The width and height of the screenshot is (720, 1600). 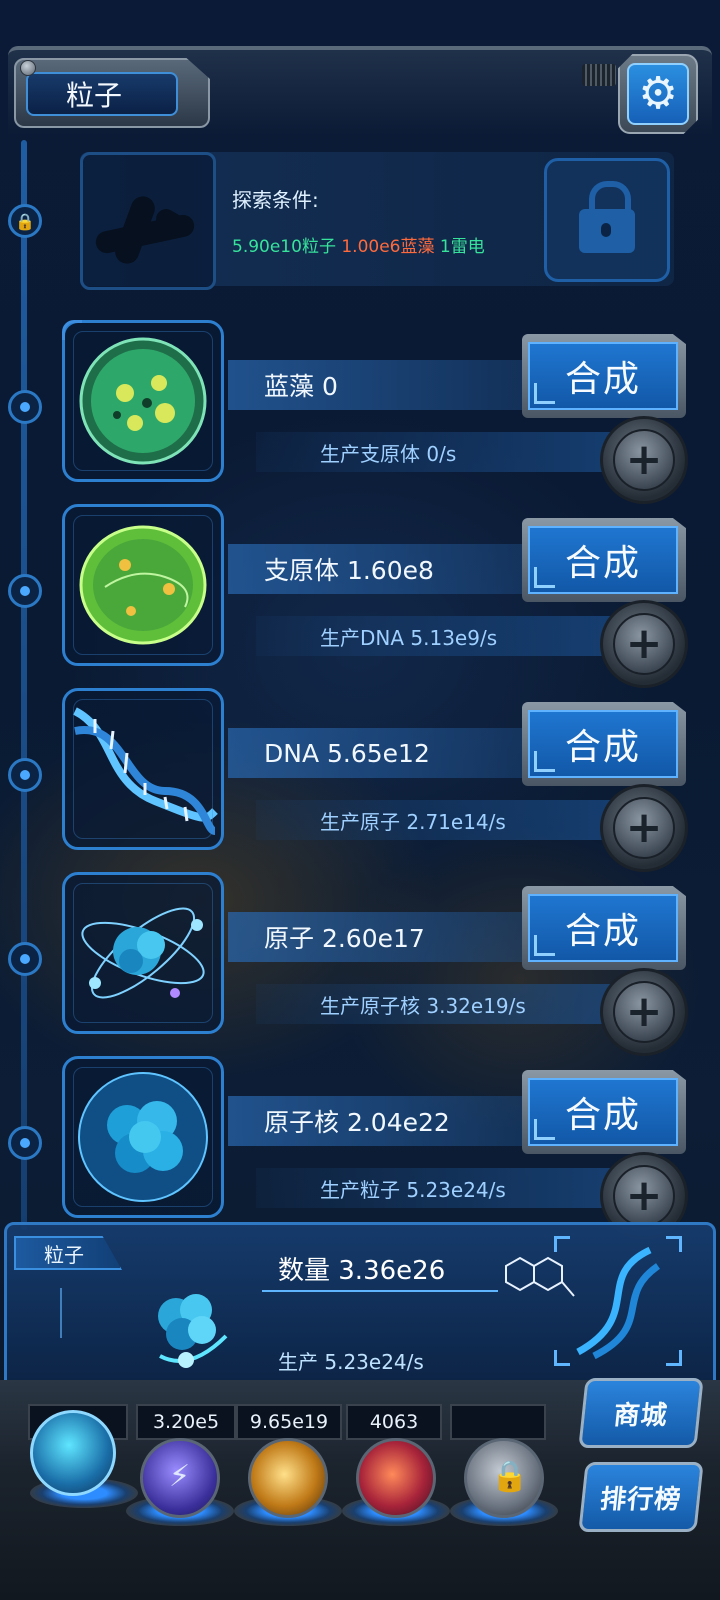 What do you see at coordinates (148, 221) in the screenshot?
I see `locked-item-thumbnail` at bounding box center [148, 221].